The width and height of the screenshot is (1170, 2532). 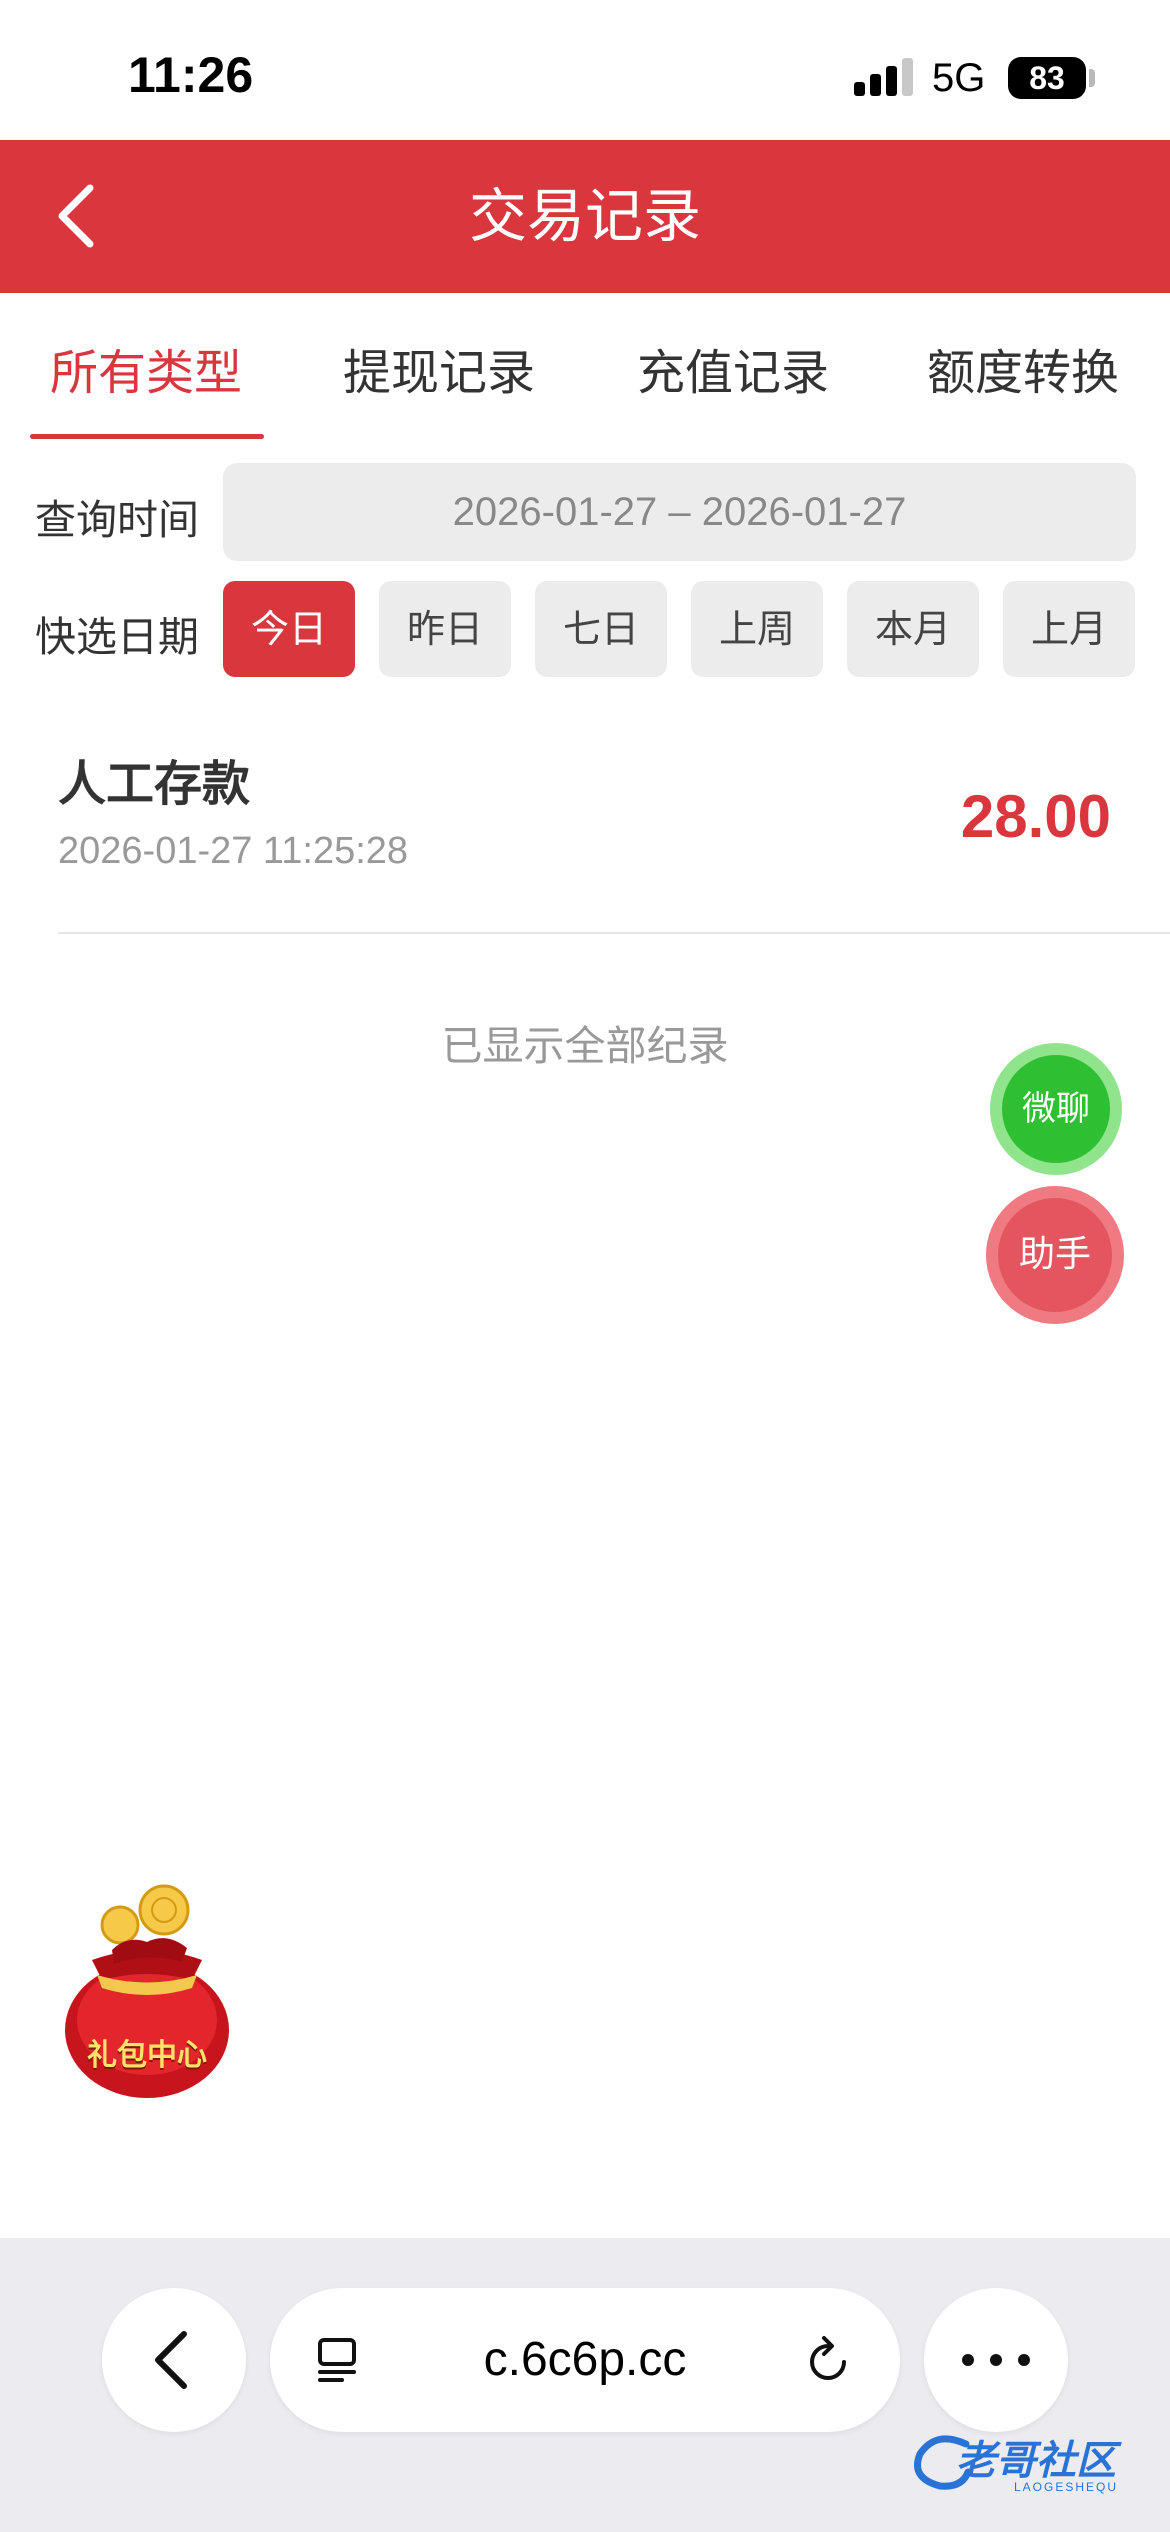 I want to click on divider, so click(x=614, y=933).